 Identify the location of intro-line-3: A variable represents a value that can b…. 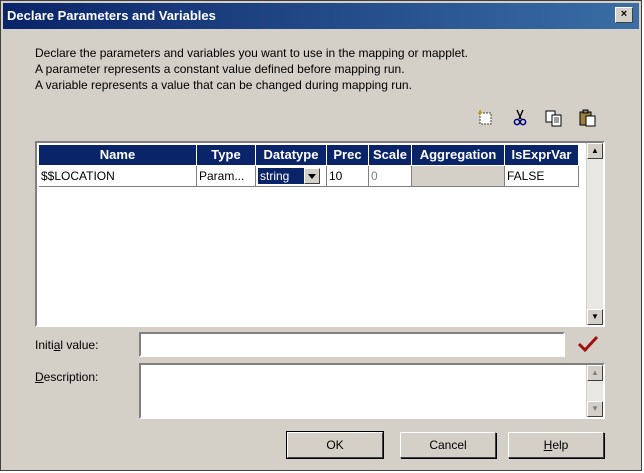
(223, 85).